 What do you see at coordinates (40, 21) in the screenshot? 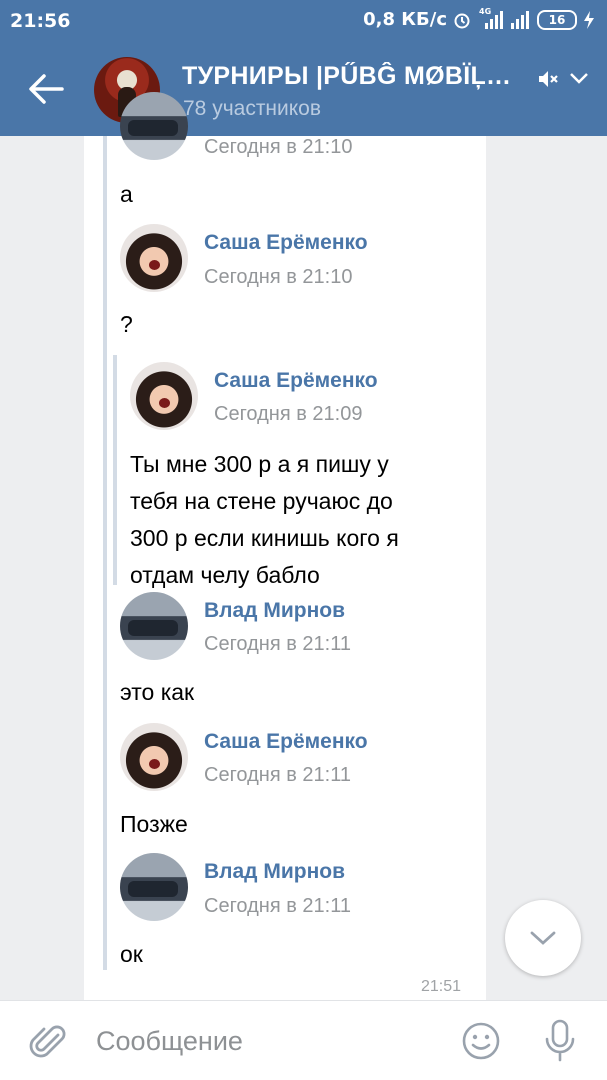
I see `status-time: 21:56` at bounding box center [40, 21].